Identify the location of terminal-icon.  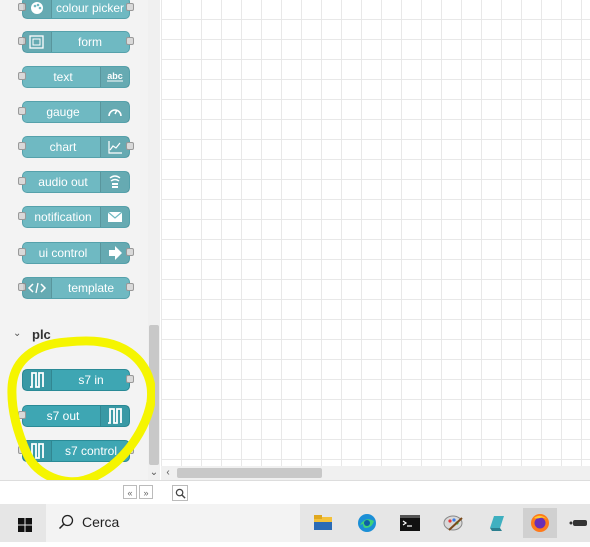
(410, 523).